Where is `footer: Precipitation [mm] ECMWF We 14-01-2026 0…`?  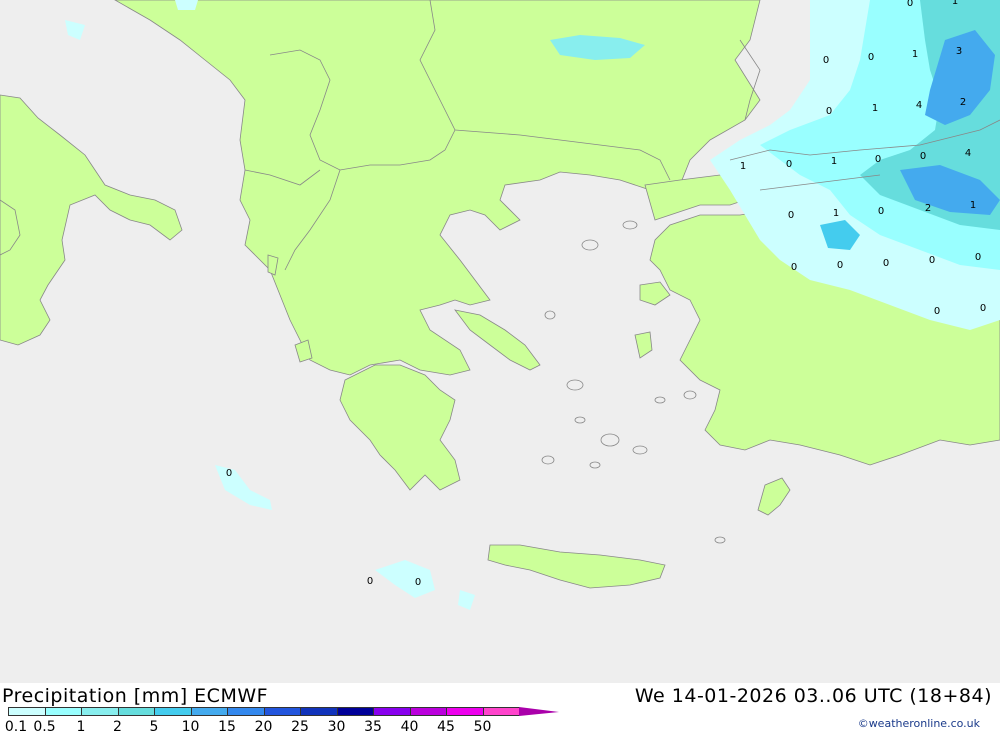
footer: Precipitation [mm] ECMWF We 14-01-2026 0… is located at coordinates (500, 709).